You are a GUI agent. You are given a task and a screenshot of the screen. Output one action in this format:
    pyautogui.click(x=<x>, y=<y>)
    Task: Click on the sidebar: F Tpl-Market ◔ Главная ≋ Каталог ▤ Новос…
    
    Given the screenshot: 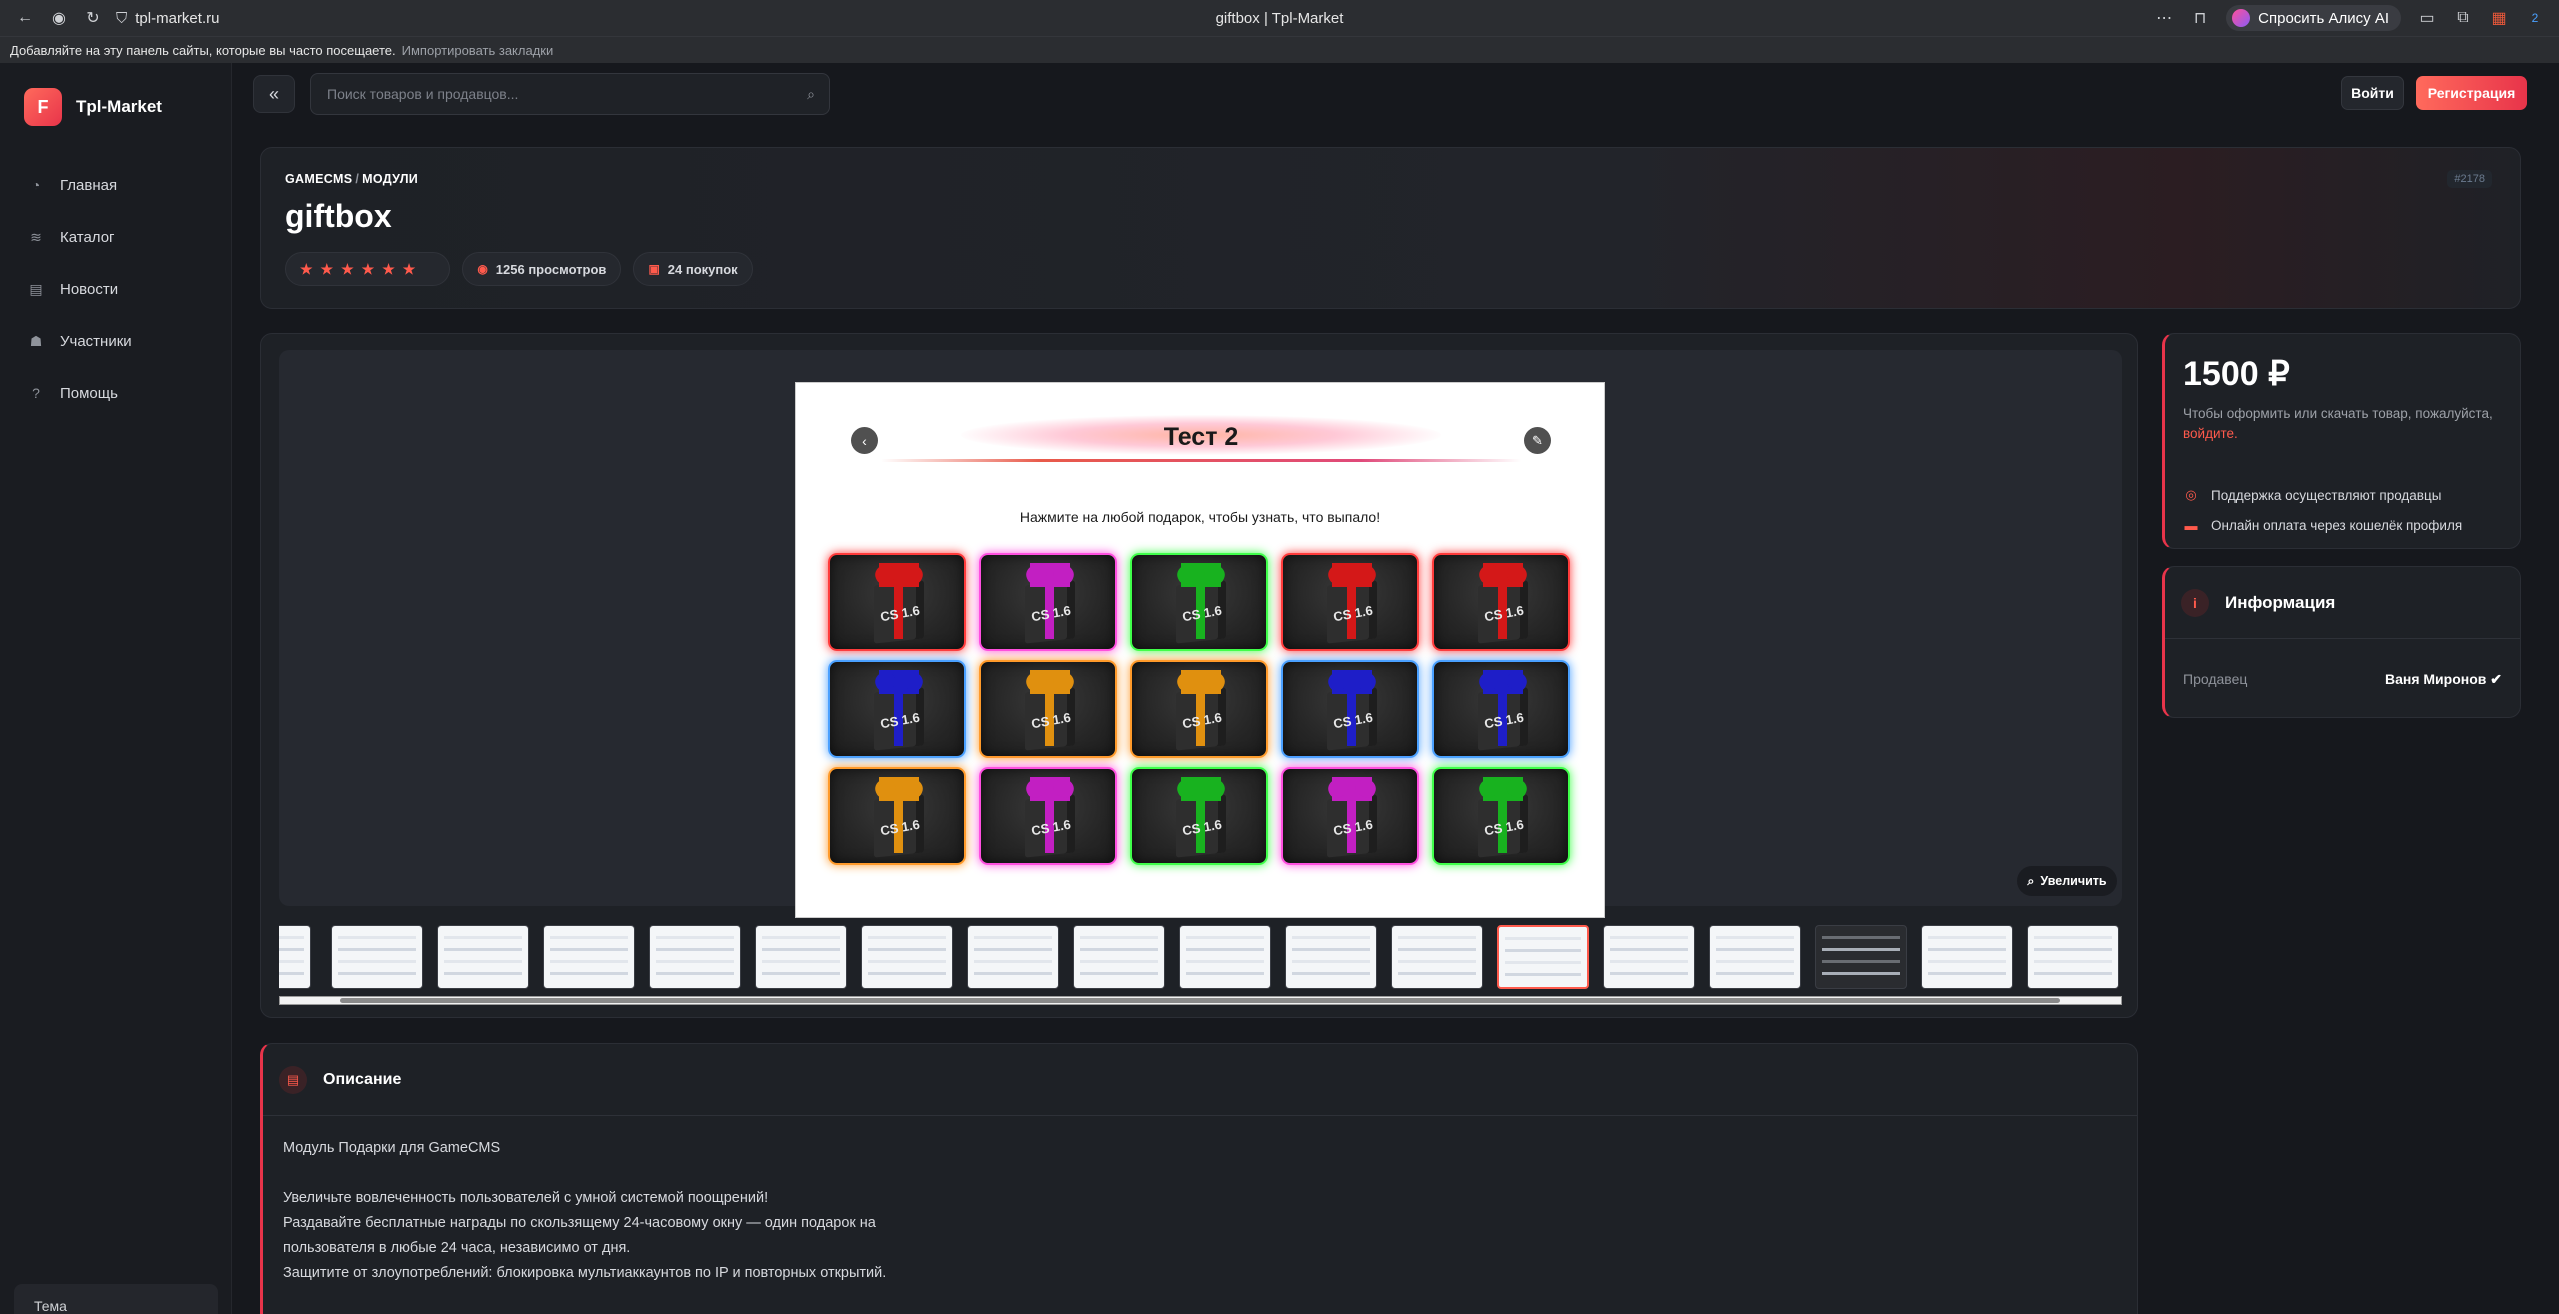 What is the action you would take?
    pyautogui.click(x=116, y=688)
    